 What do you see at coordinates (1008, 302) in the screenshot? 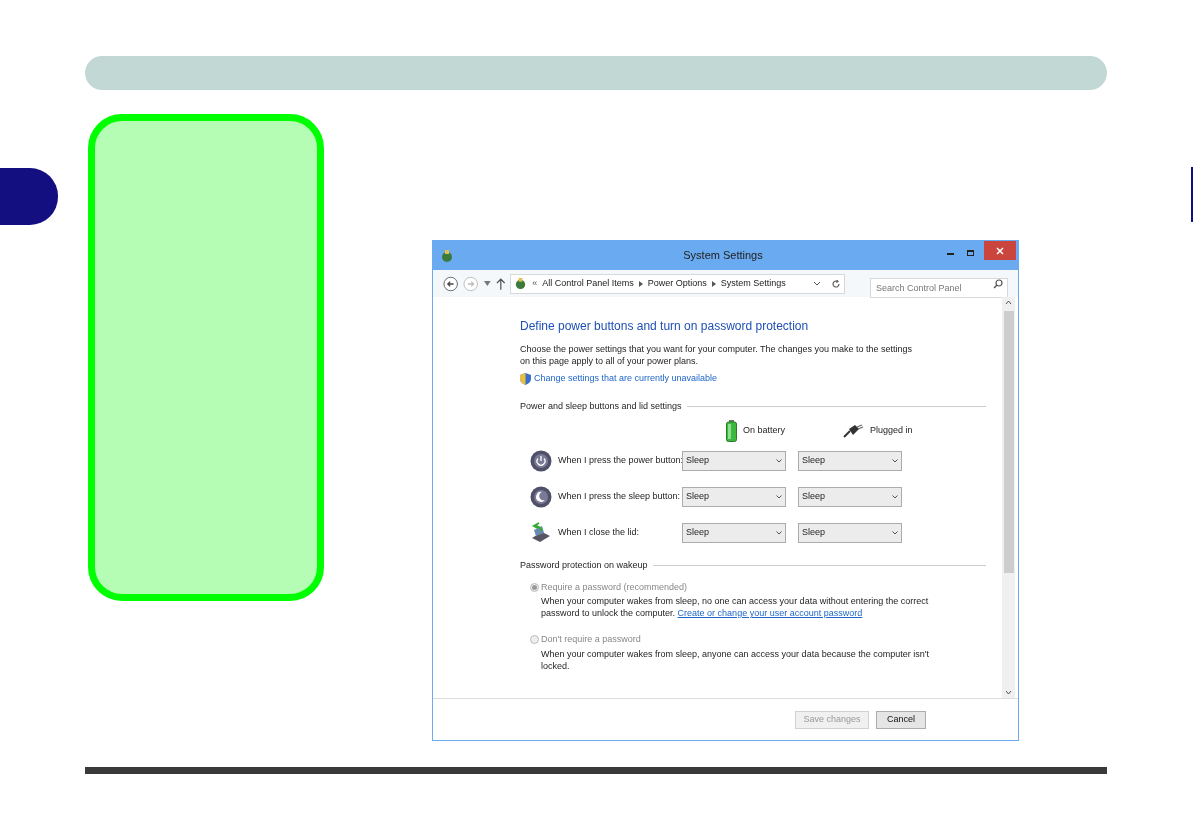
I see `scroll-up-icon` at bounding box center [1008, 302].